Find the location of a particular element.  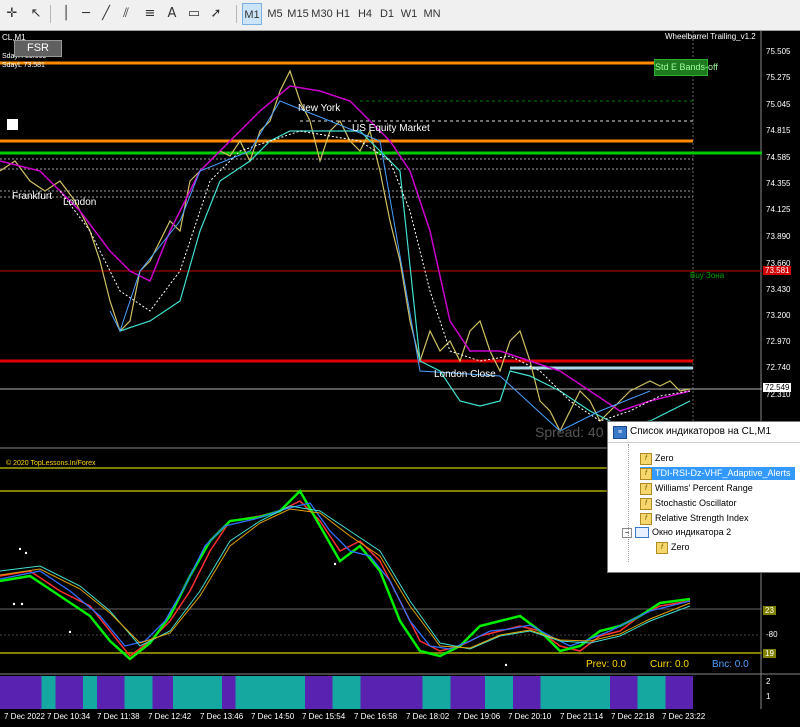

checkbox is located at coordinates (12, 124).